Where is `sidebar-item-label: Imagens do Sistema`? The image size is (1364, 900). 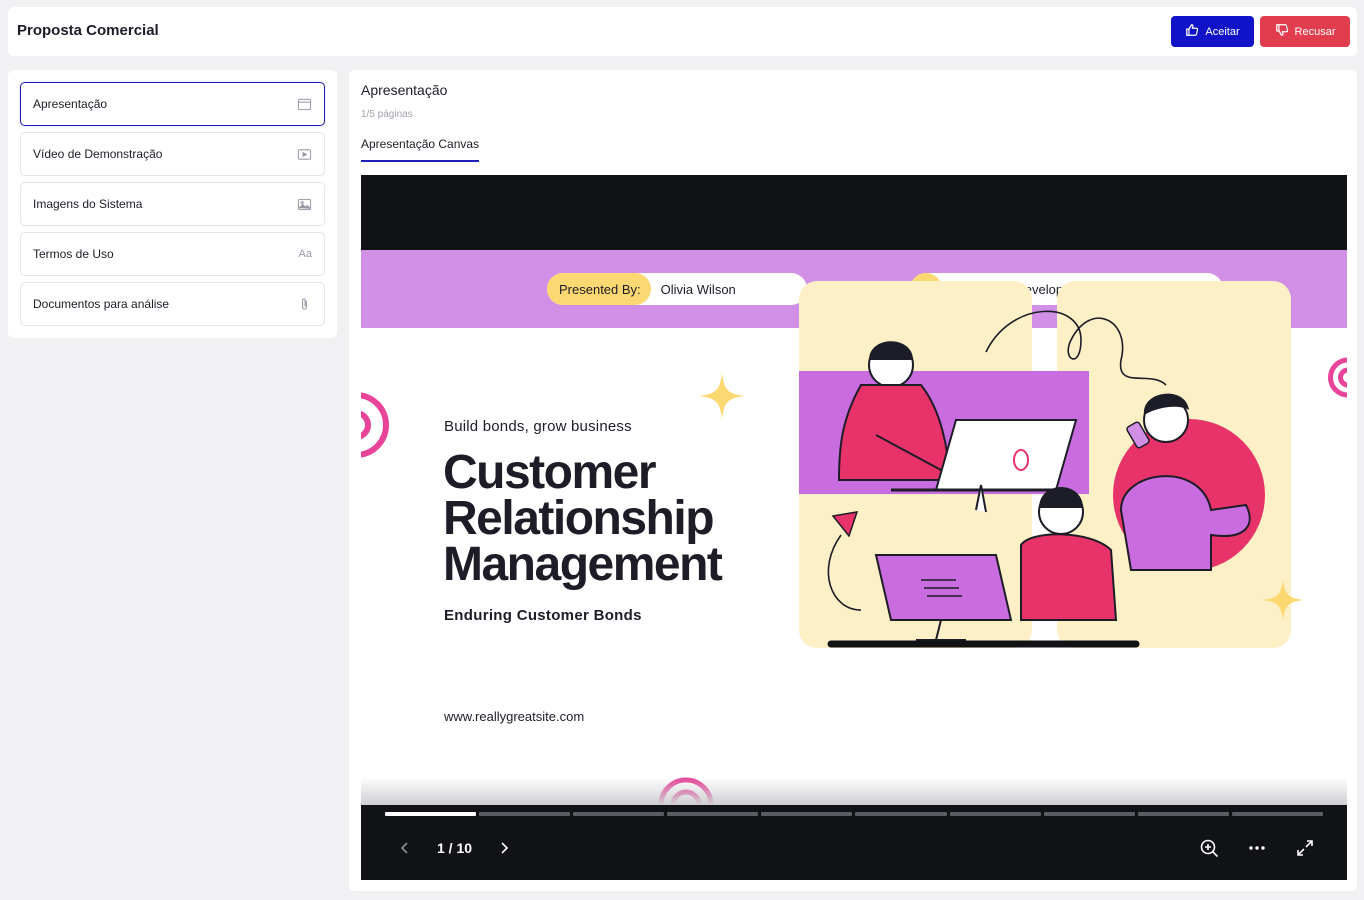 sidebar-item-label: Imagens do Sistema is located at coordinates (88, 204).